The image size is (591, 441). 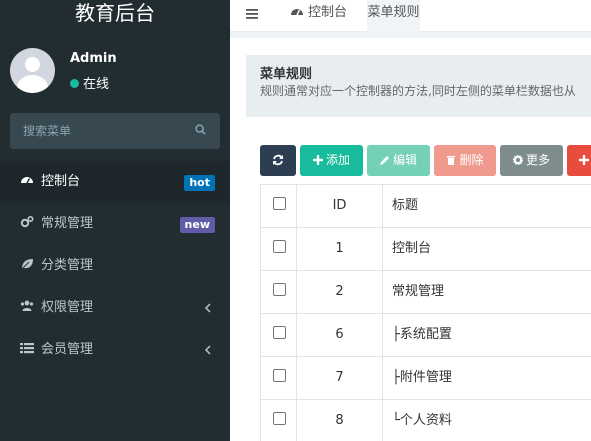 I want to click on hamburger-menu-icon, so click(x=253, y=14).